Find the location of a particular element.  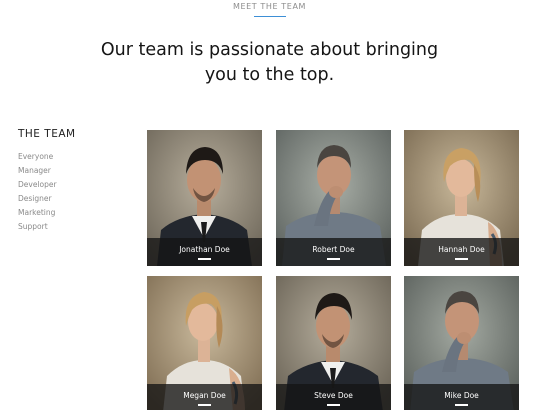

meet-the-team-label: MEET THE TEAM is located at coordinates (269, 6).